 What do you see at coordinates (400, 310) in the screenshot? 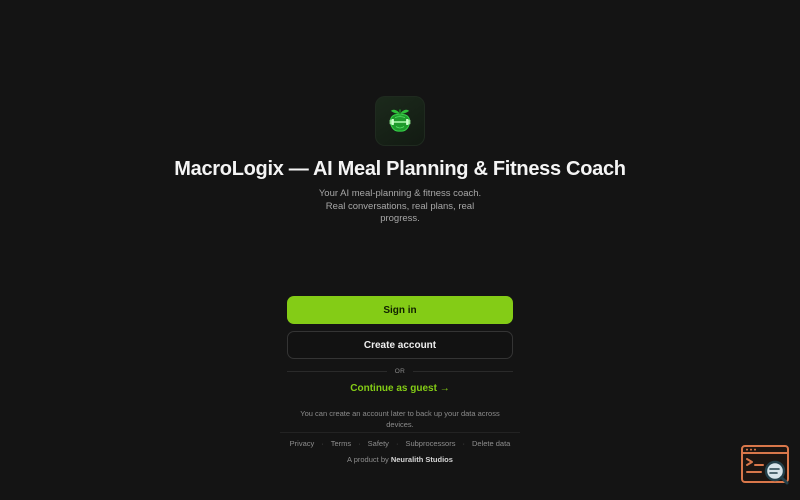
I see `sign-in-button: Sign in` at bounding box center [400, 310].